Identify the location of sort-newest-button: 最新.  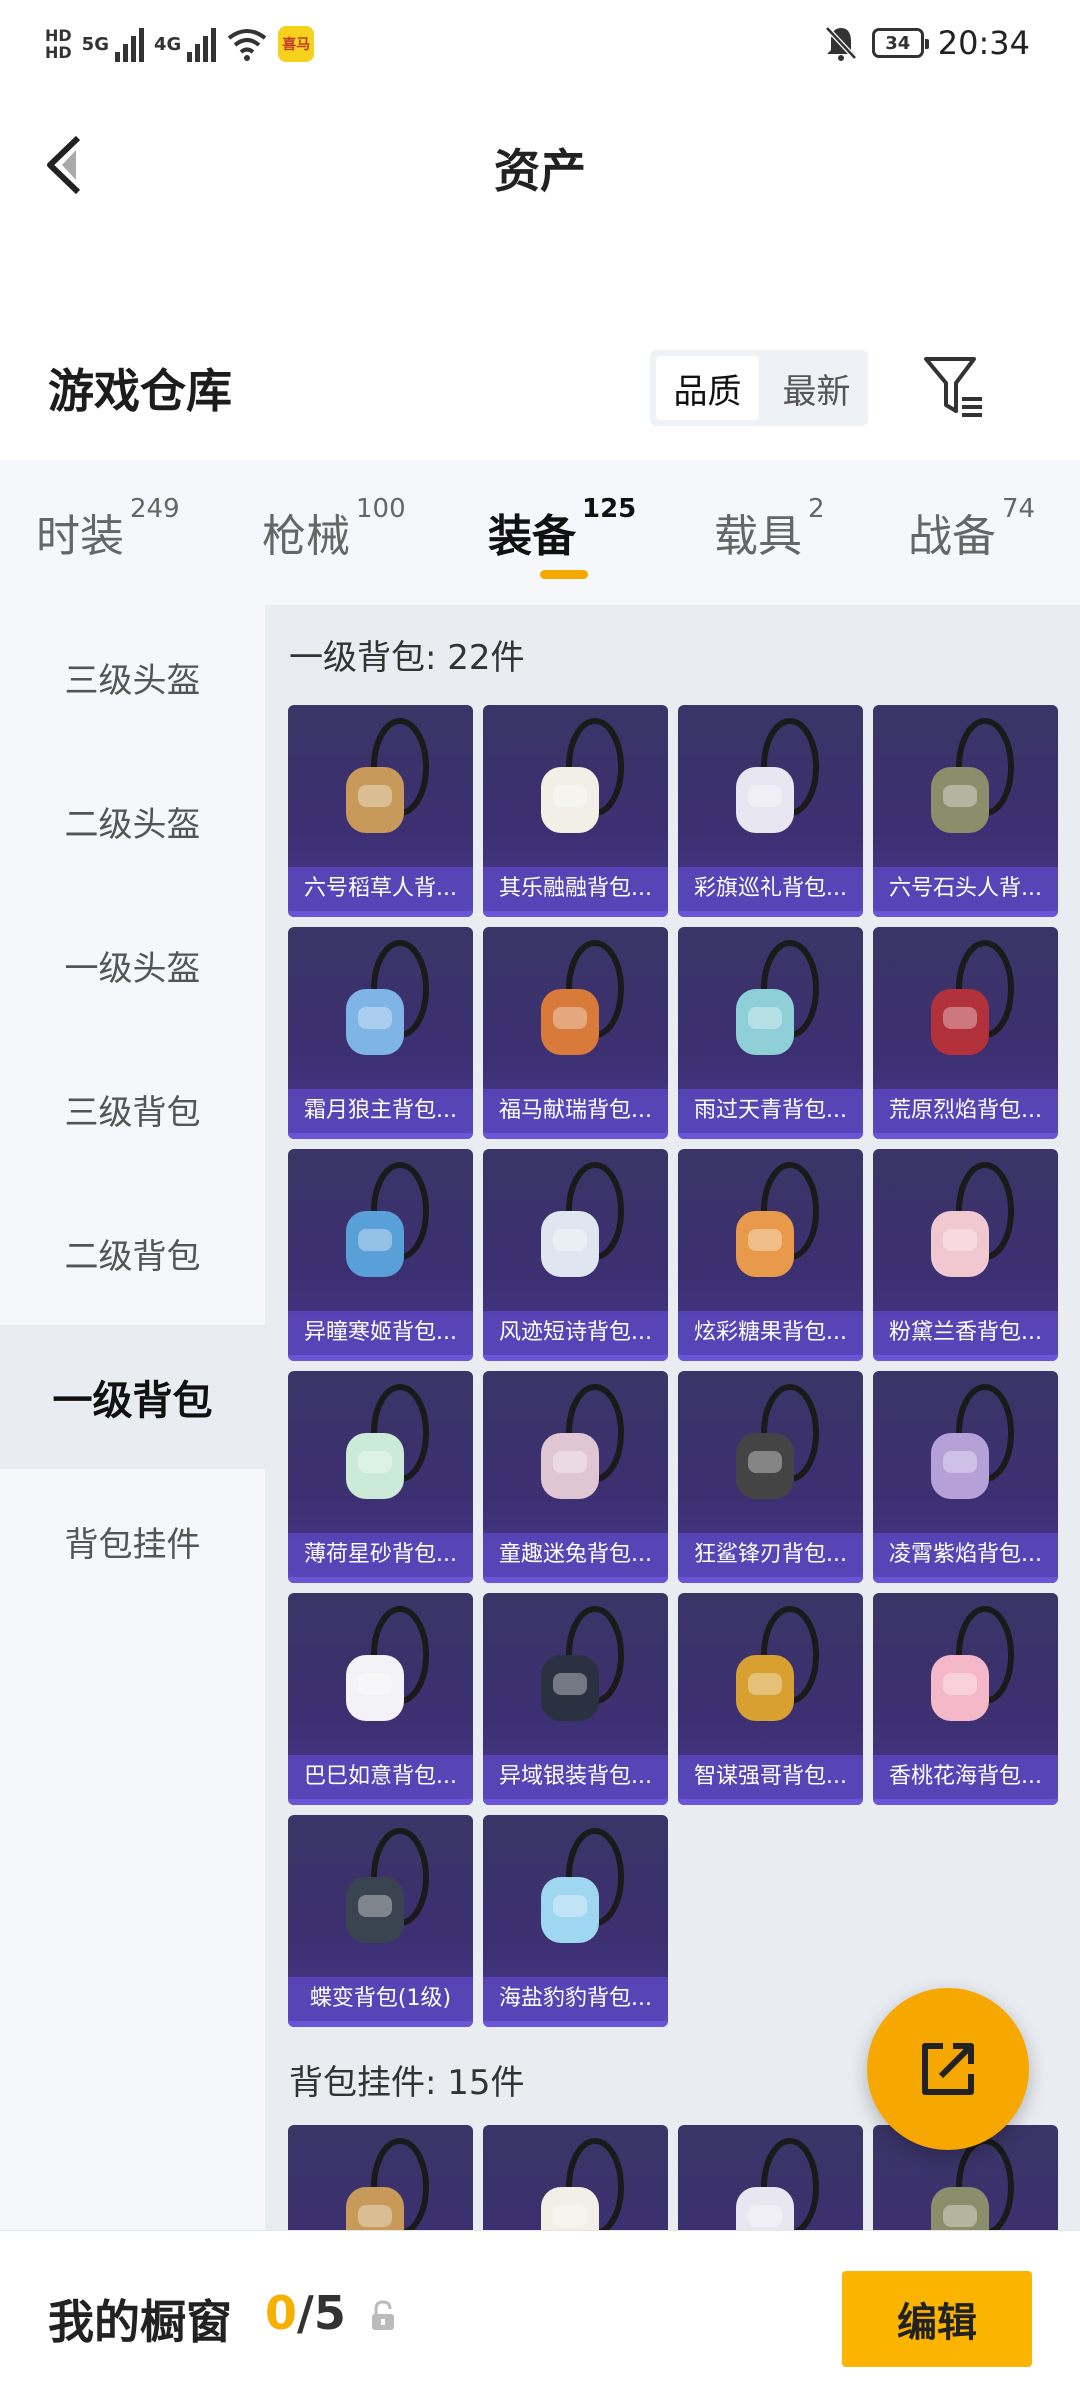
(816, 388).